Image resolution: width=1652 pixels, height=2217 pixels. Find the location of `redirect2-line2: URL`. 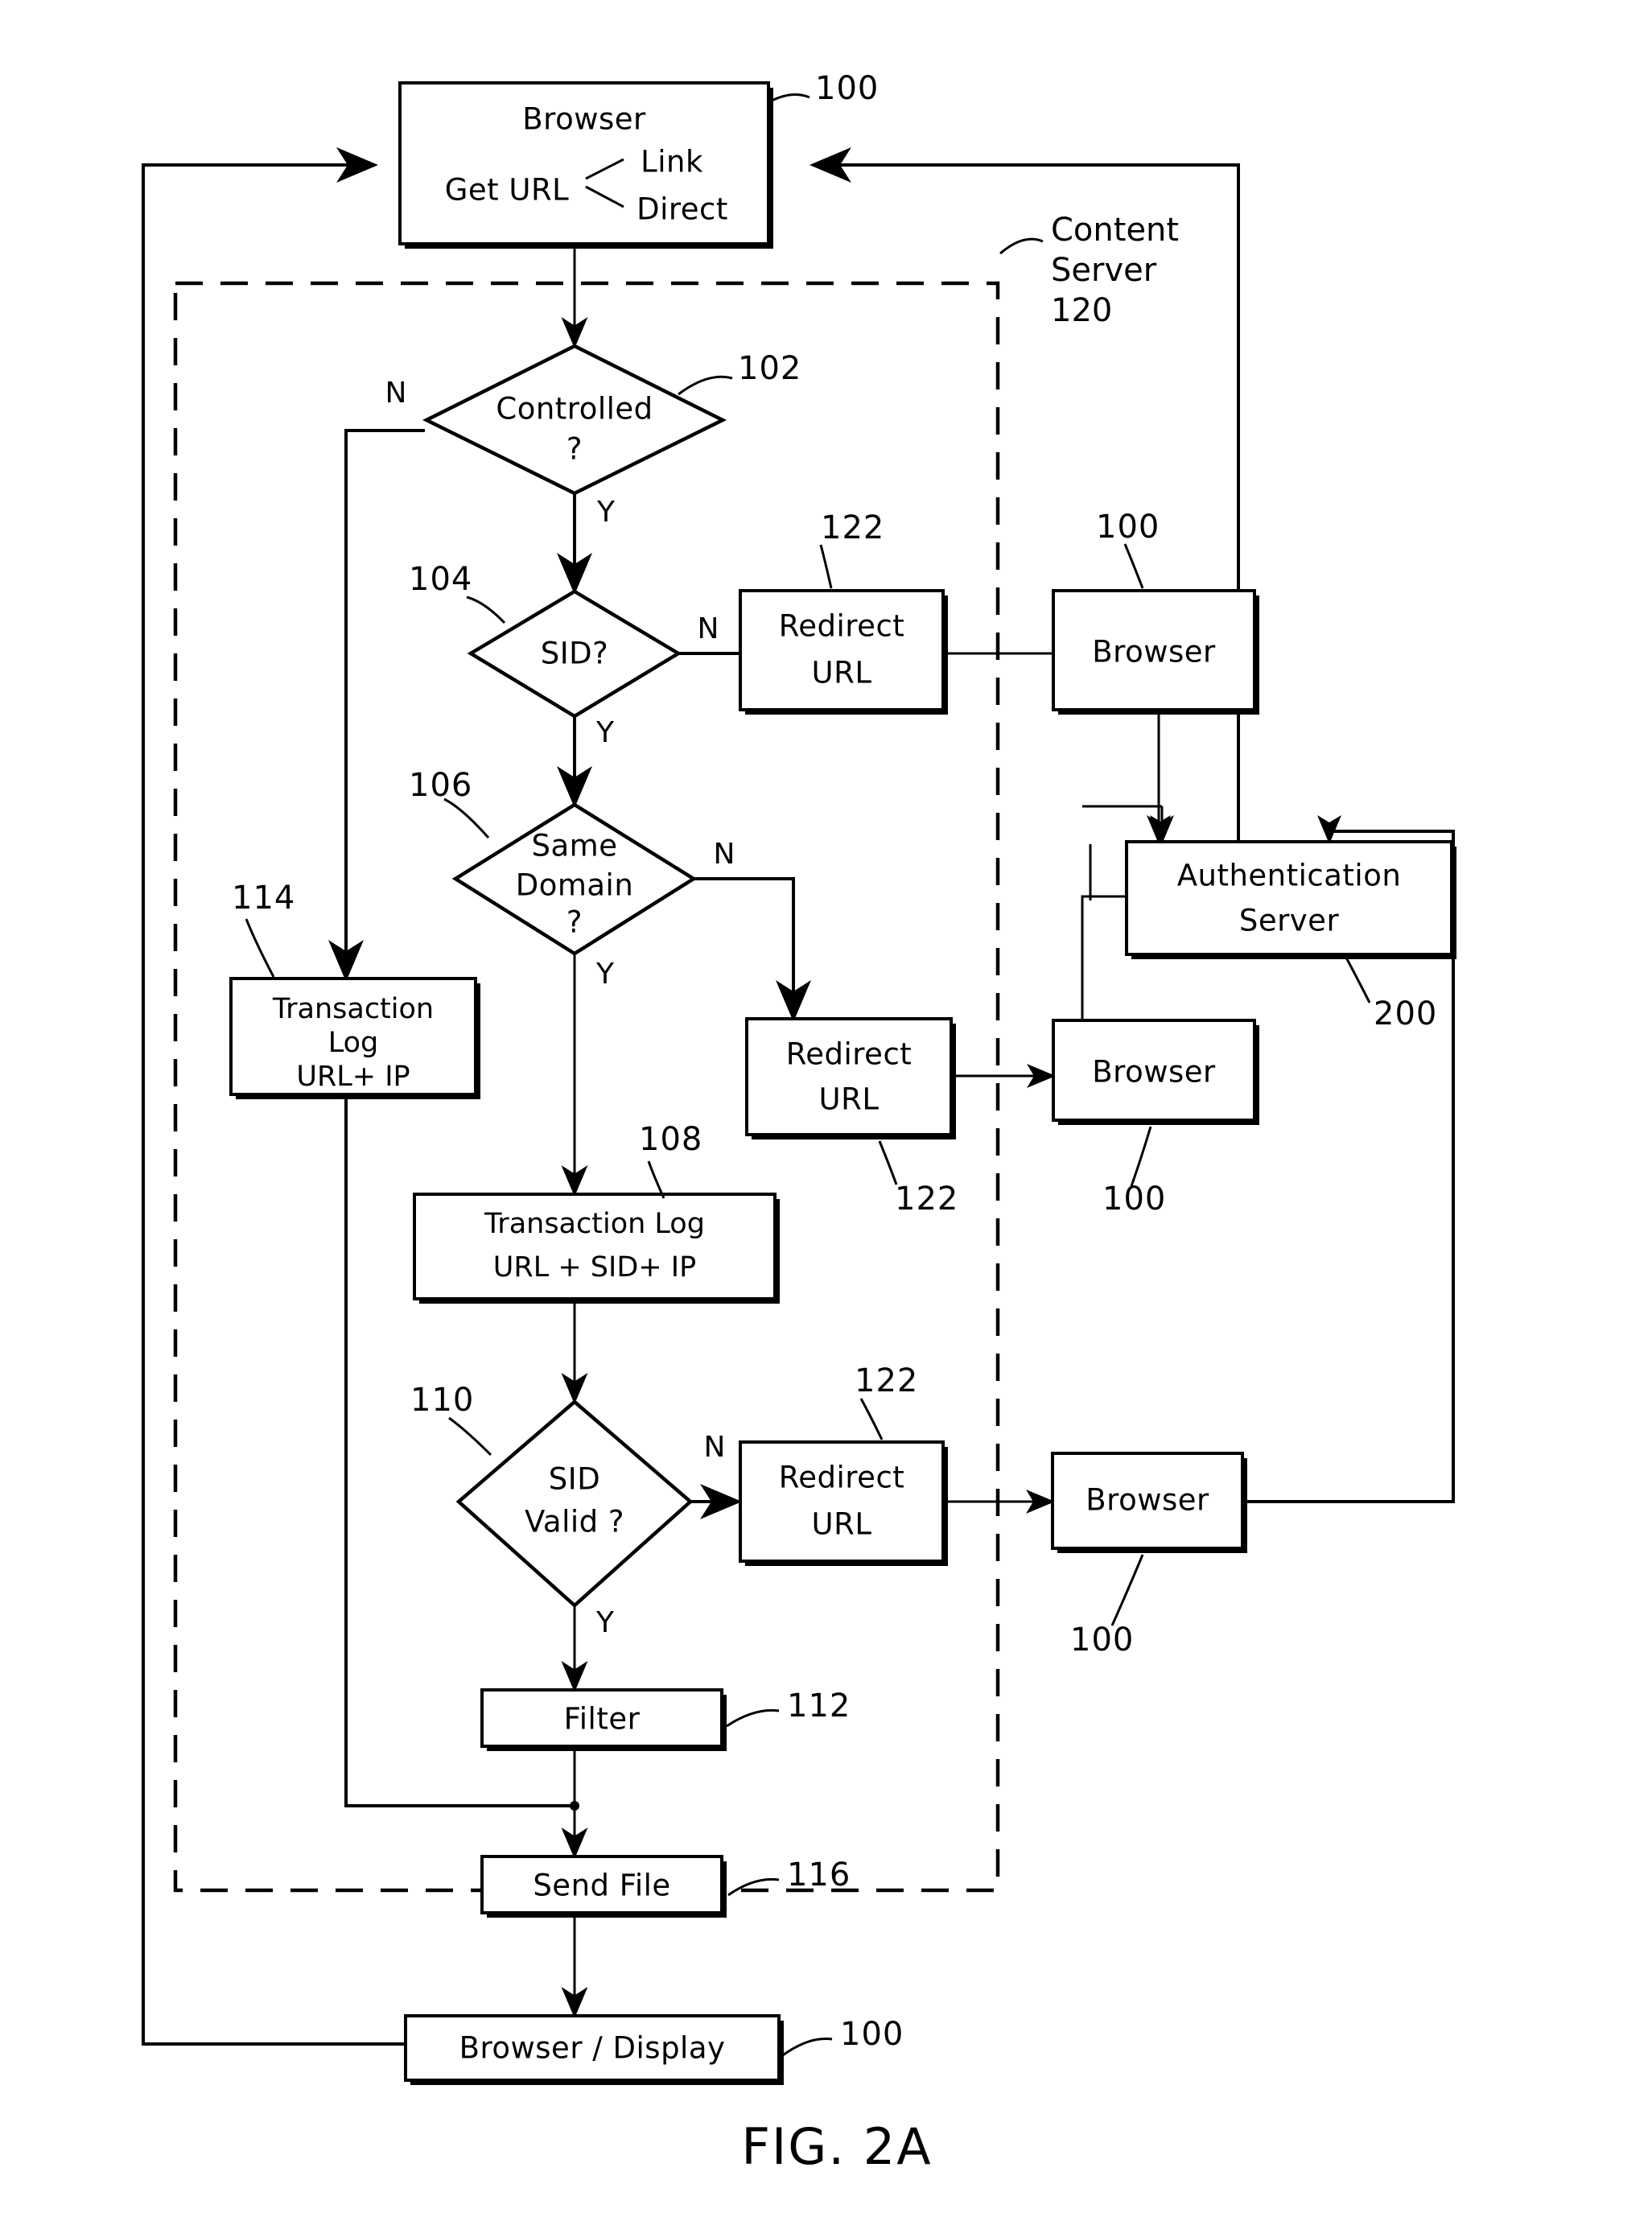

redirect2-line2: URL is located at coordinates (849, 1099).